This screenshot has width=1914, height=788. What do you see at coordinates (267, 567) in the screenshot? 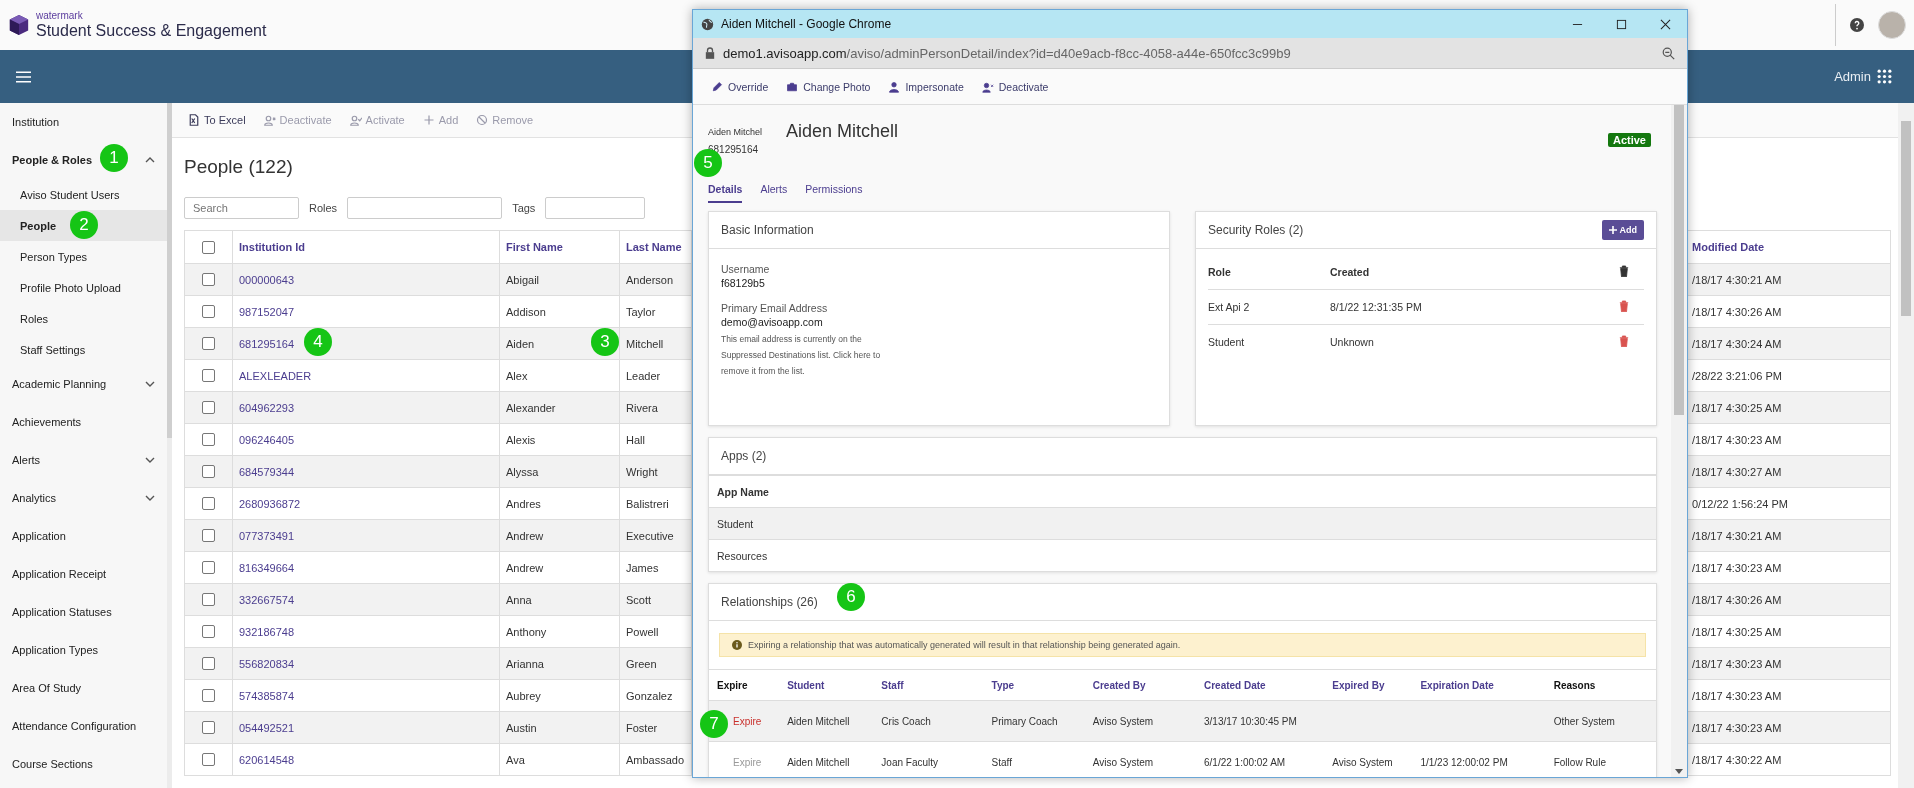
I see `institution-id-link: 816349664` at bounding box center [267, 567].